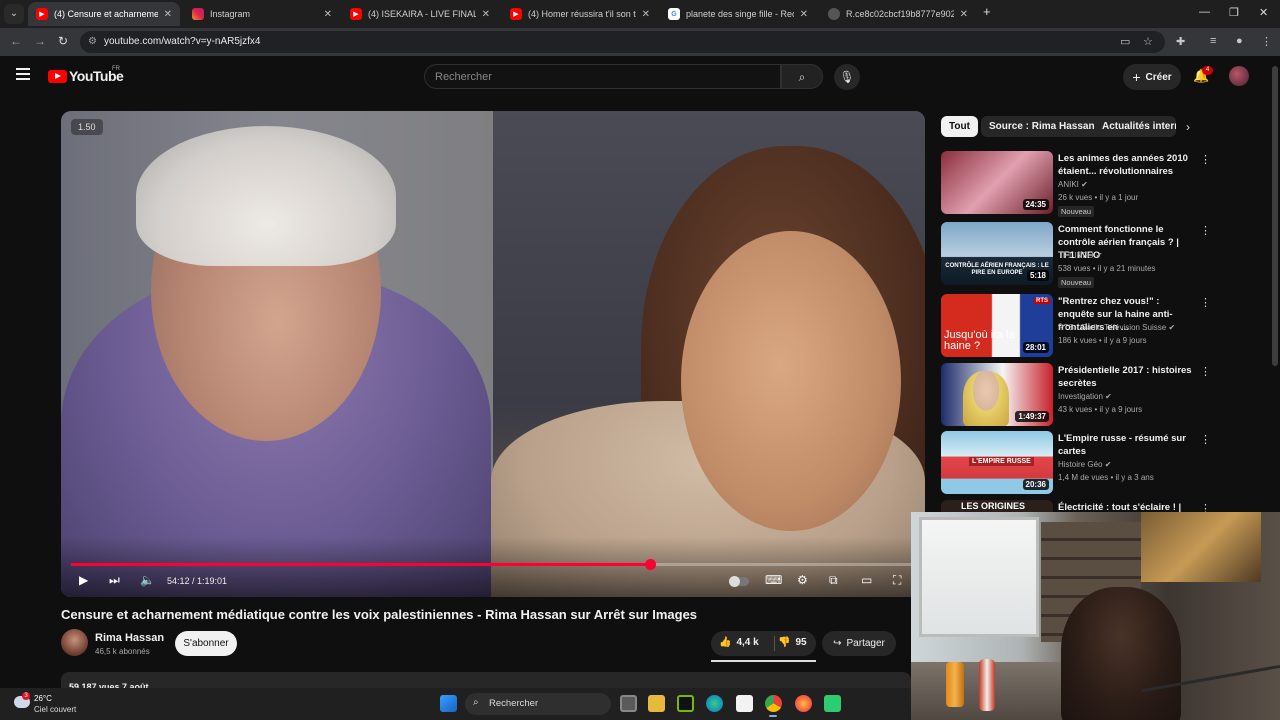  I want to click on back-icon: ←, so click(16, 41).